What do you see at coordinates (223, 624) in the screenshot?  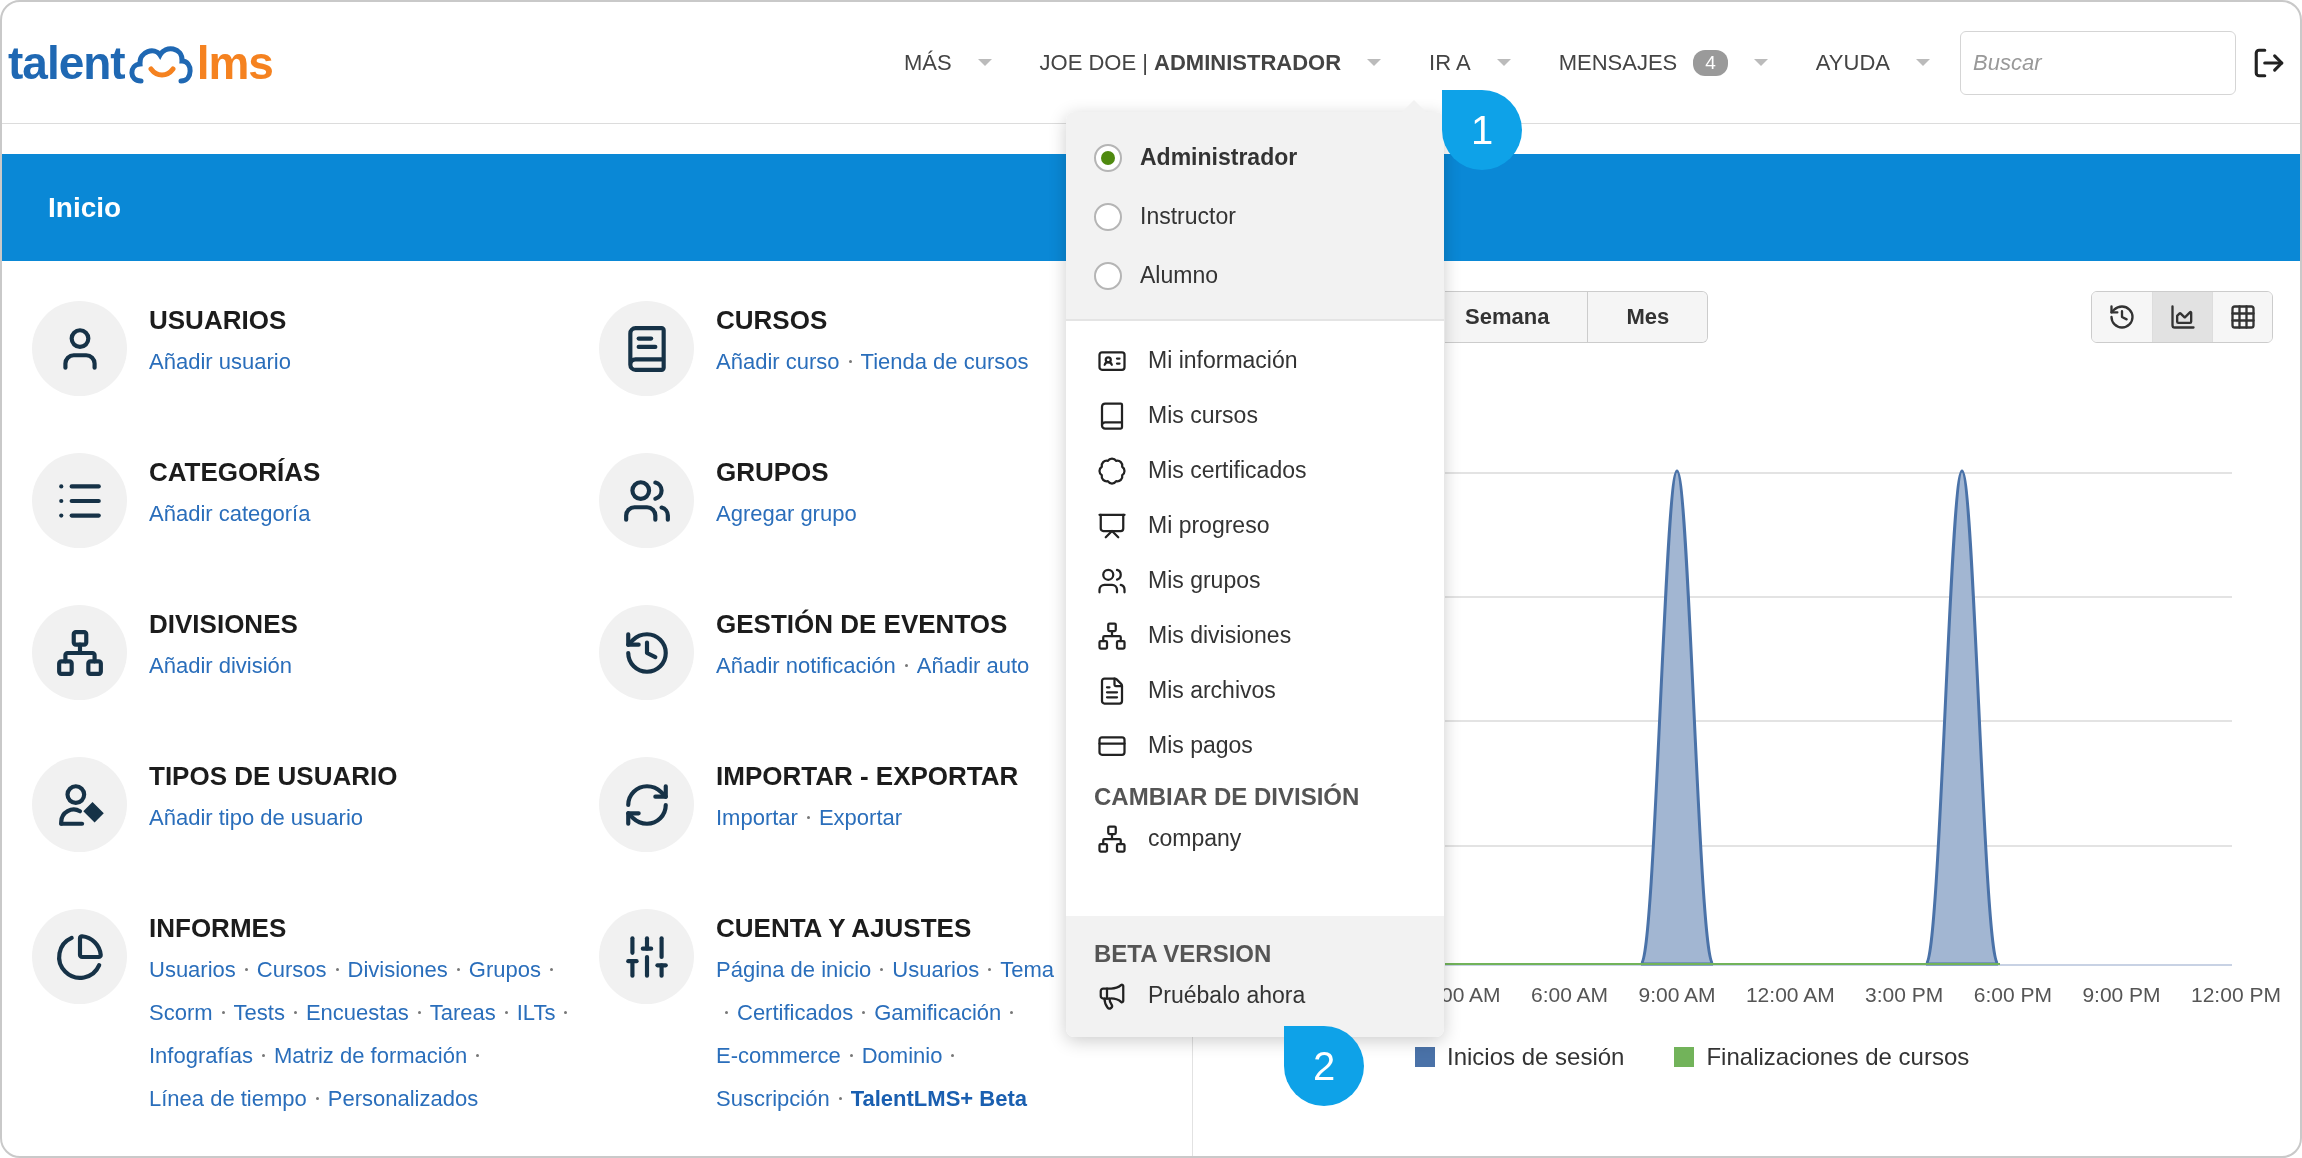 I see `card-title: DIVISIONES` at bounding box center [223, 624].